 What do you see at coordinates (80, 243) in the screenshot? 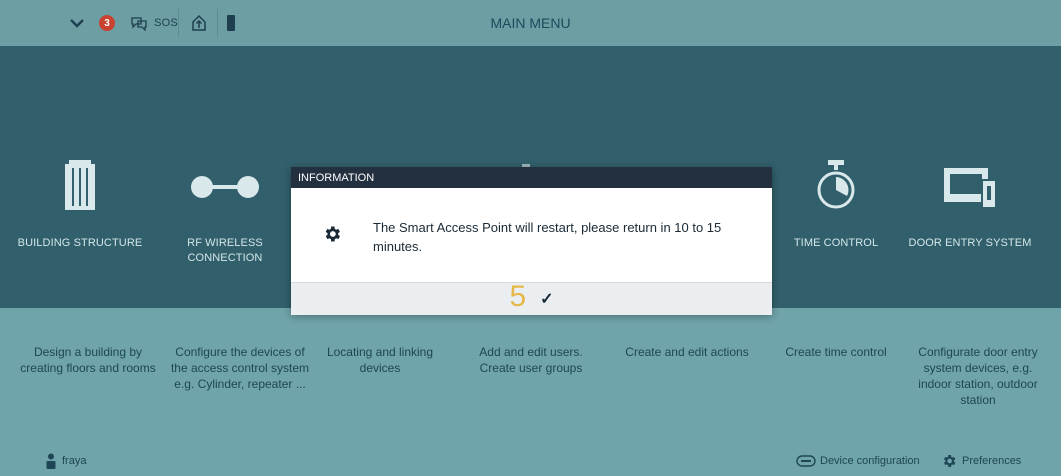
I see `menu-label-building-structure: BUILDING STRUCTURE` at bounding box center [80, 243].